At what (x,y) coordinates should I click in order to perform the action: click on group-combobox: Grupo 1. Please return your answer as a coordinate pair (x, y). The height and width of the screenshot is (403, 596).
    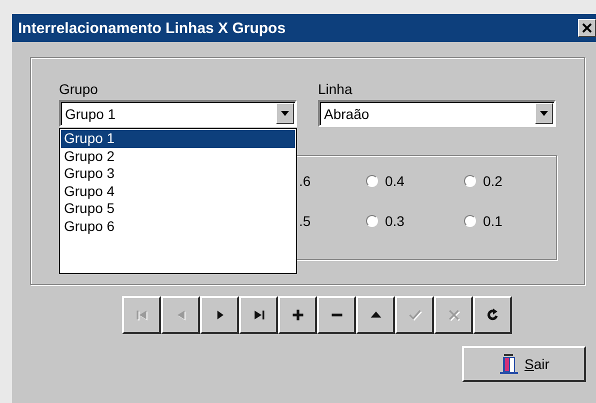
    Looking at the image, I should click on (178, 113).